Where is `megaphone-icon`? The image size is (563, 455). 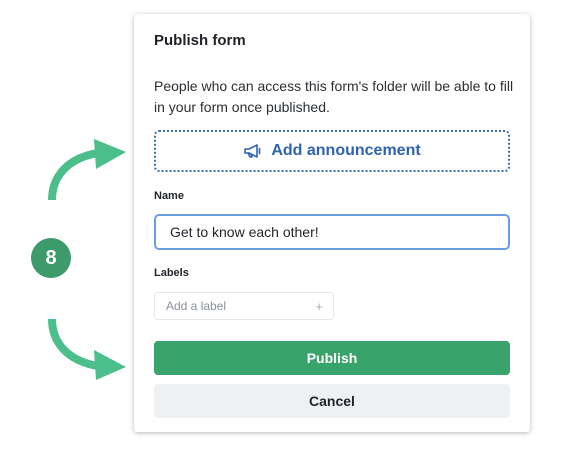 megaphone-icon is located at coordinates (253, 151).